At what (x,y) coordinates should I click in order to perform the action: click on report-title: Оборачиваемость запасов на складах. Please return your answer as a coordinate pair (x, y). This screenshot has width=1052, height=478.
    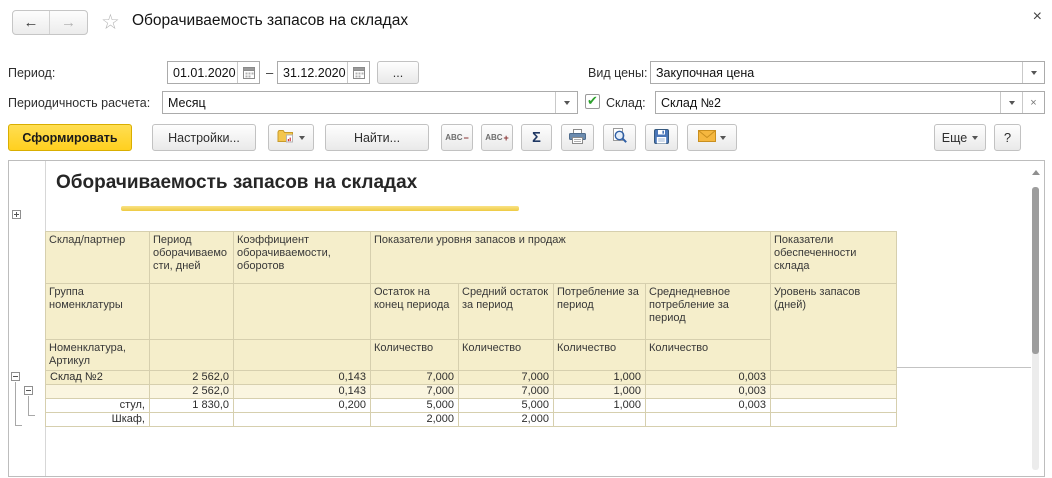
    Looking at the image, I should click on (237, 182).